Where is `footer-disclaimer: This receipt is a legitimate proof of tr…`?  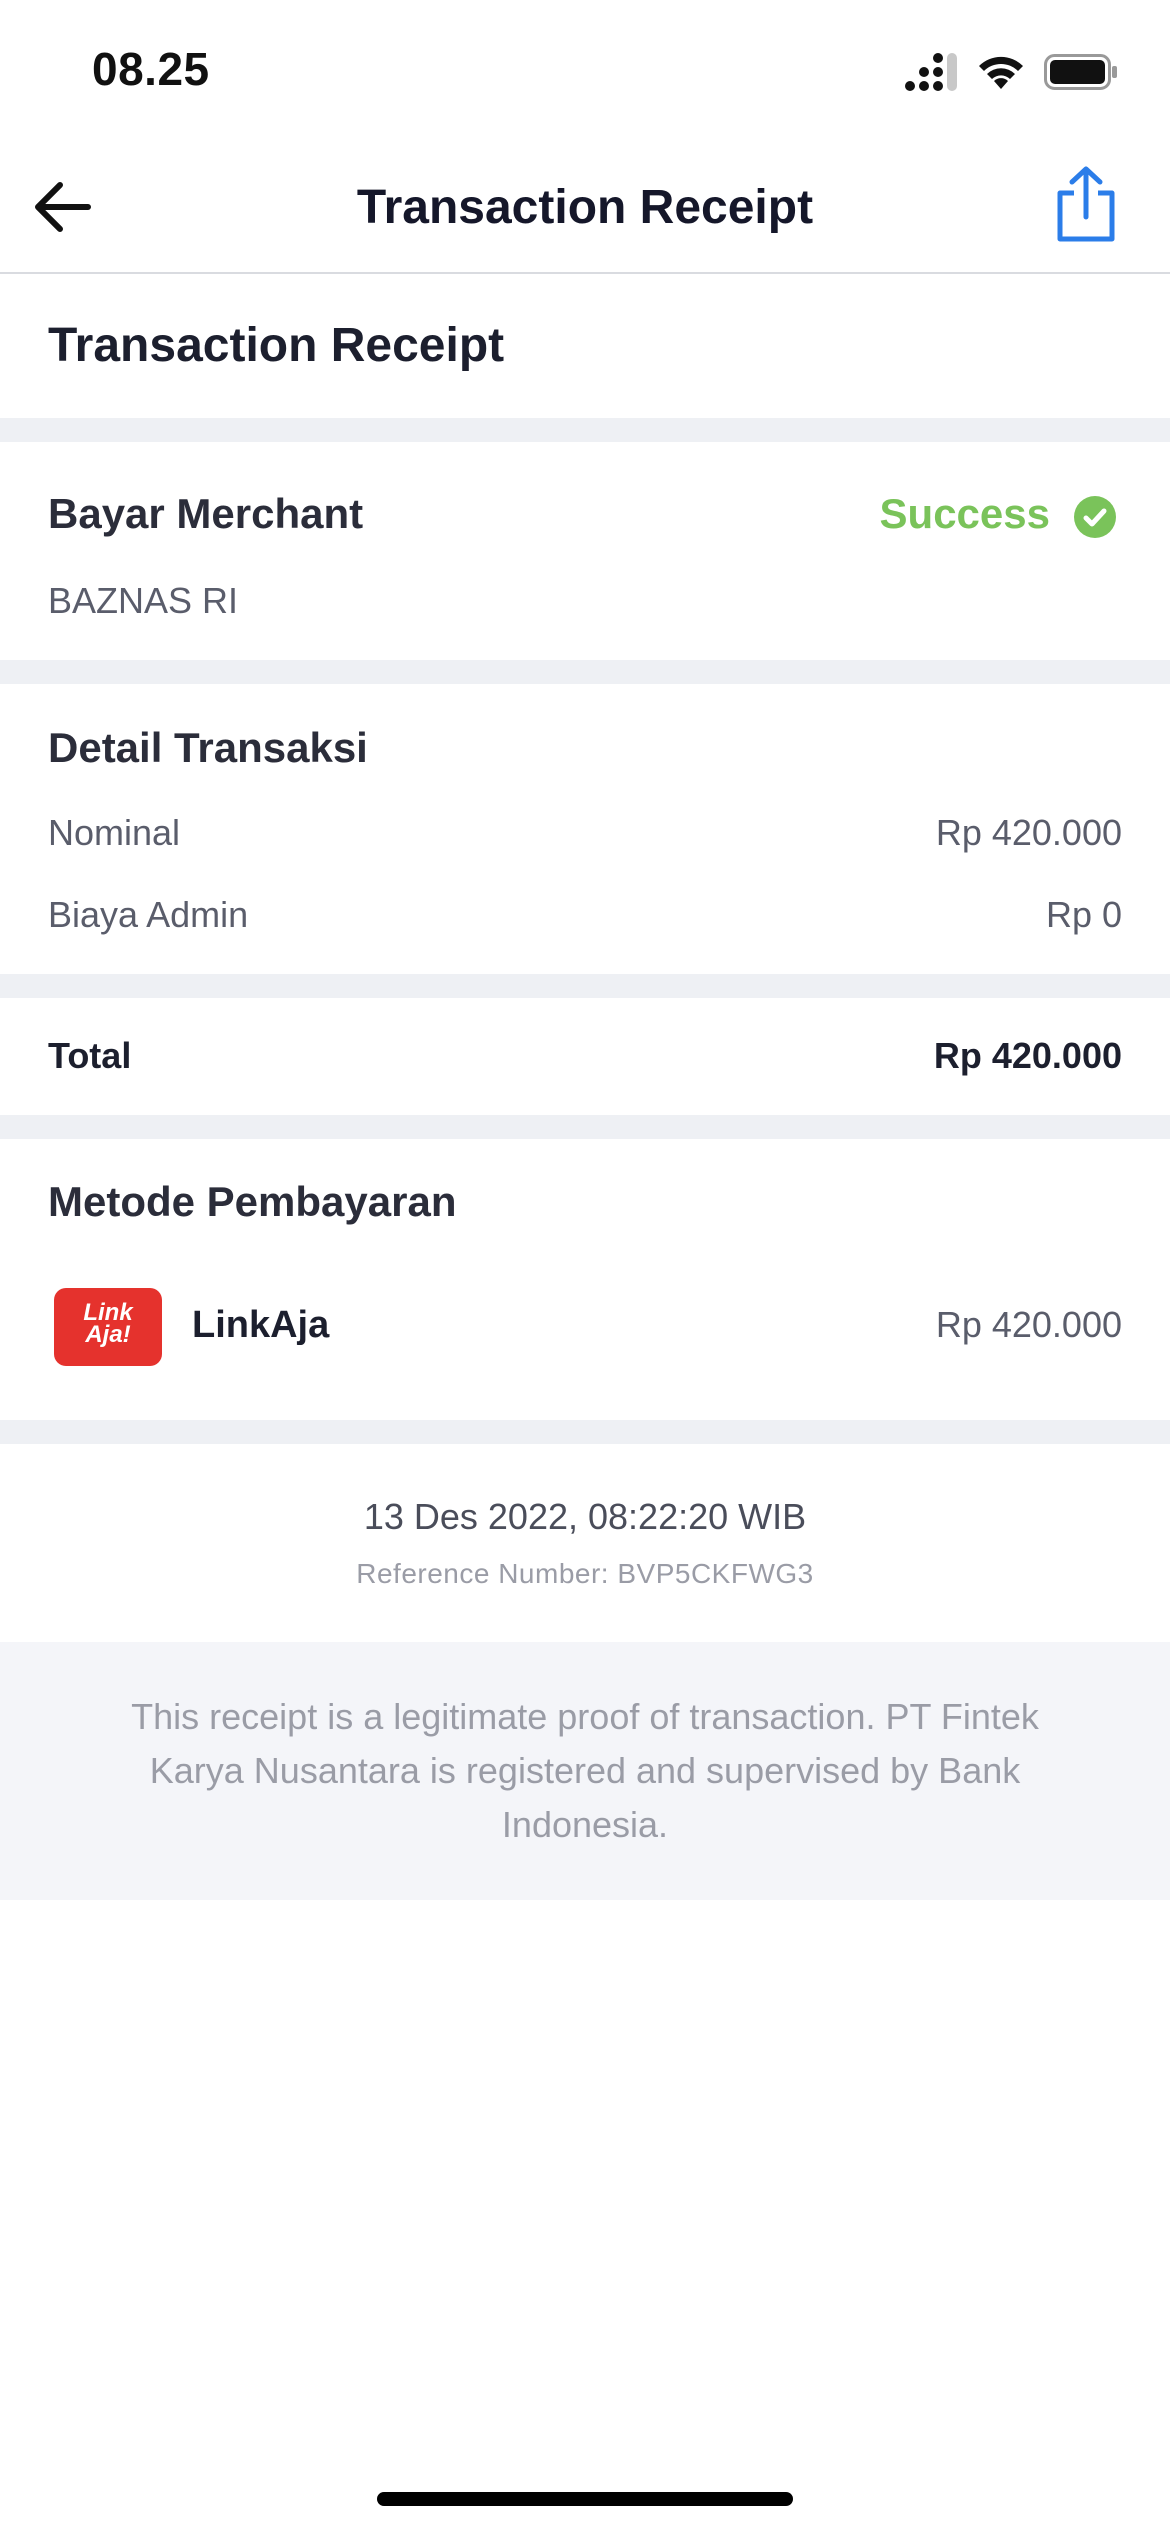
footer-disclaimer: This receipt is a legitimate proof of tr… is located at coordinates (585, 1770).